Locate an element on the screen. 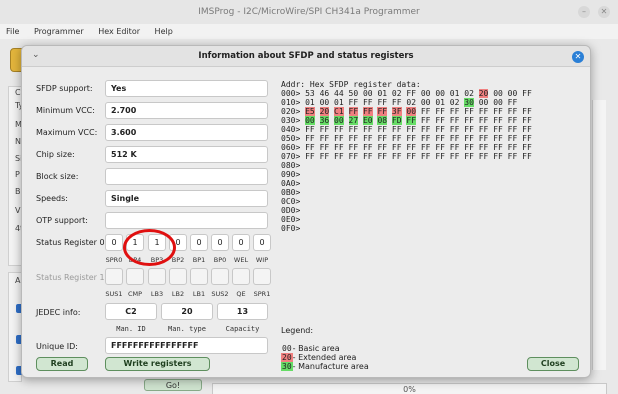 The width and height of the screenshot is (618, 394). hex-byte: 30 is located at coordinates (469, 102).